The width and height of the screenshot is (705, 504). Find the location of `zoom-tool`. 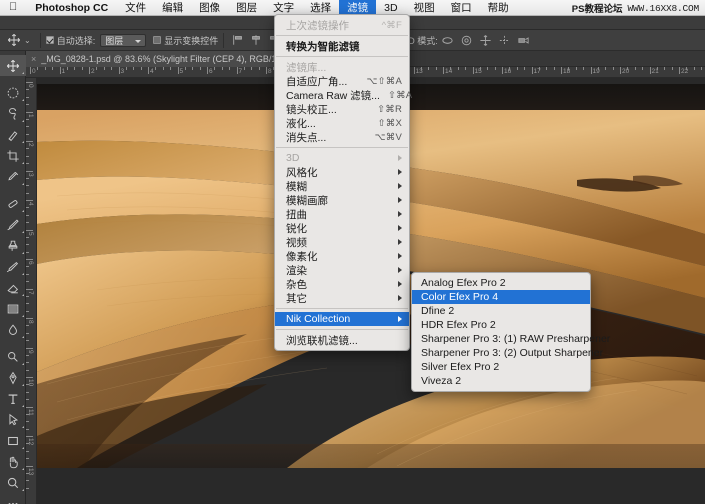

zoom-tool is located at coordinates (13, 482).